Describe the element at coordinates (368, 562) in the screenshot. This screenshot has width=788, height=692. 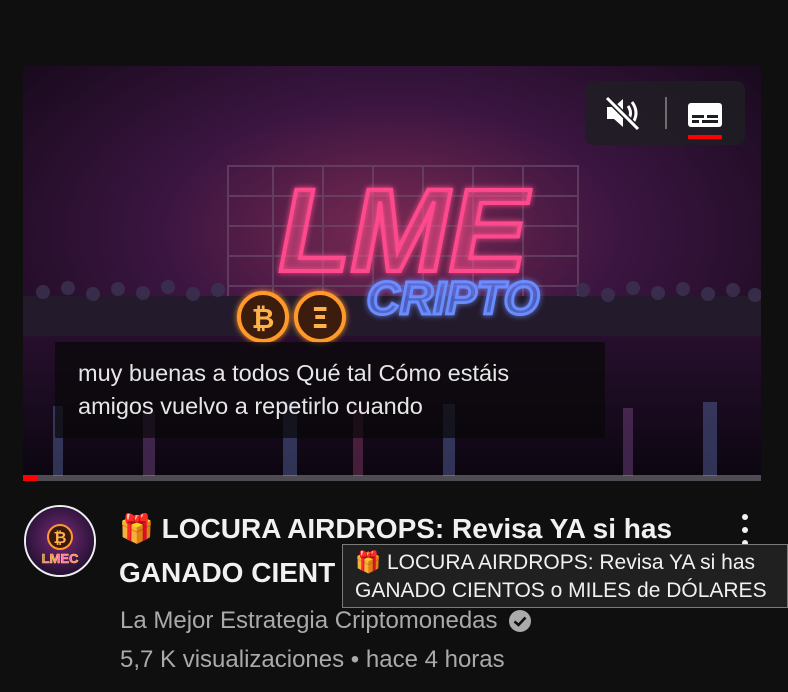
I see `tooltip-gift-emoji: 🎁` at that location.